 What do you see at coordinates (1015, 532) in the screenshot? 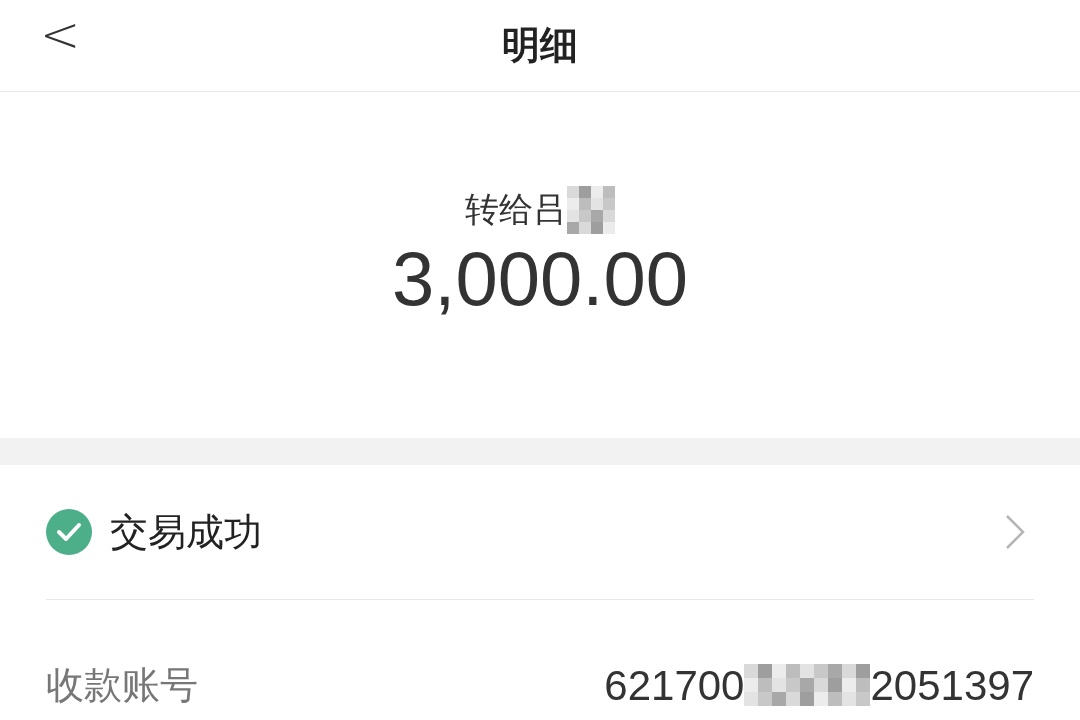
I see `chevron-right-icon` at bounding box center [1015, 532].